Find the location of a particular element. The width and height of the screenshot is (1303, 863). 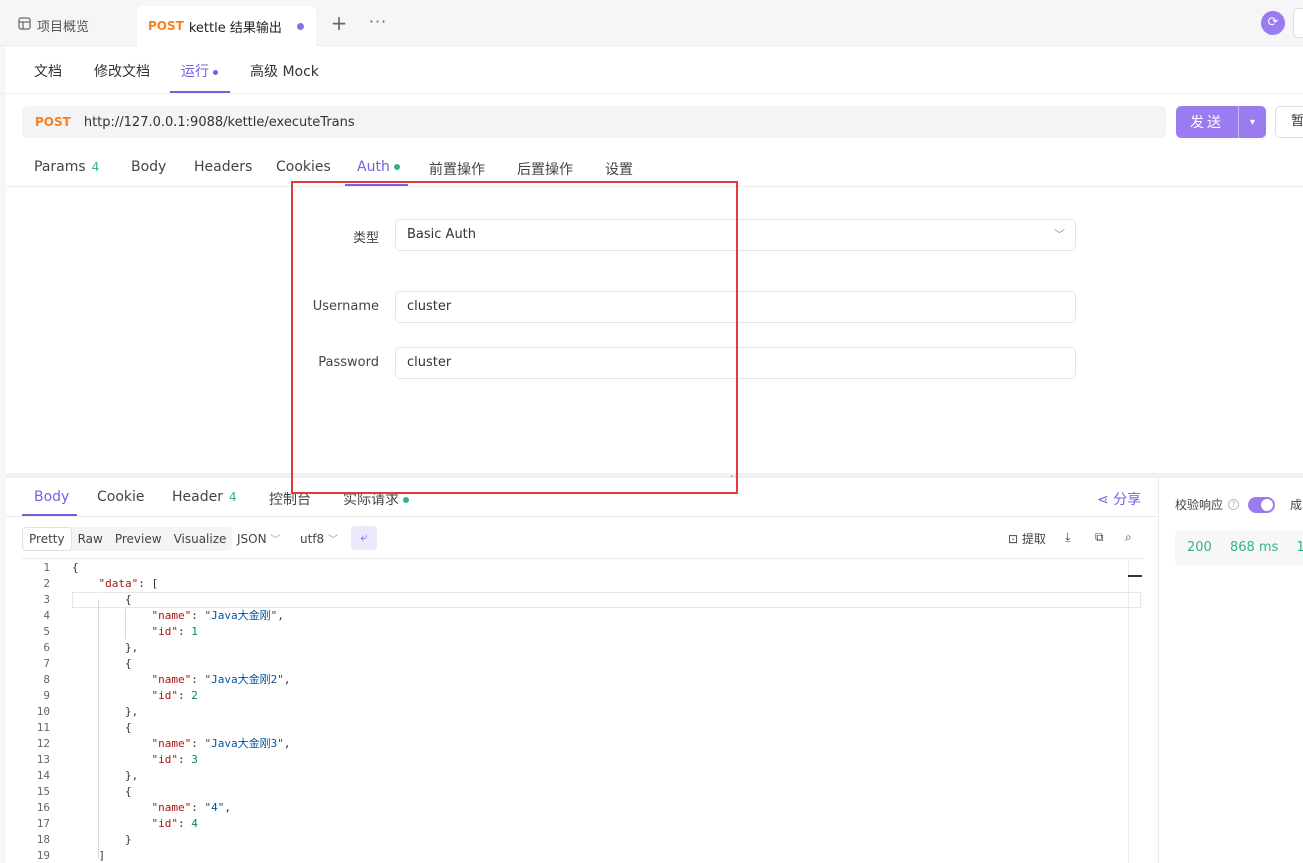

tab-mock: 高级 Mock is located at coordinates (284, 71).